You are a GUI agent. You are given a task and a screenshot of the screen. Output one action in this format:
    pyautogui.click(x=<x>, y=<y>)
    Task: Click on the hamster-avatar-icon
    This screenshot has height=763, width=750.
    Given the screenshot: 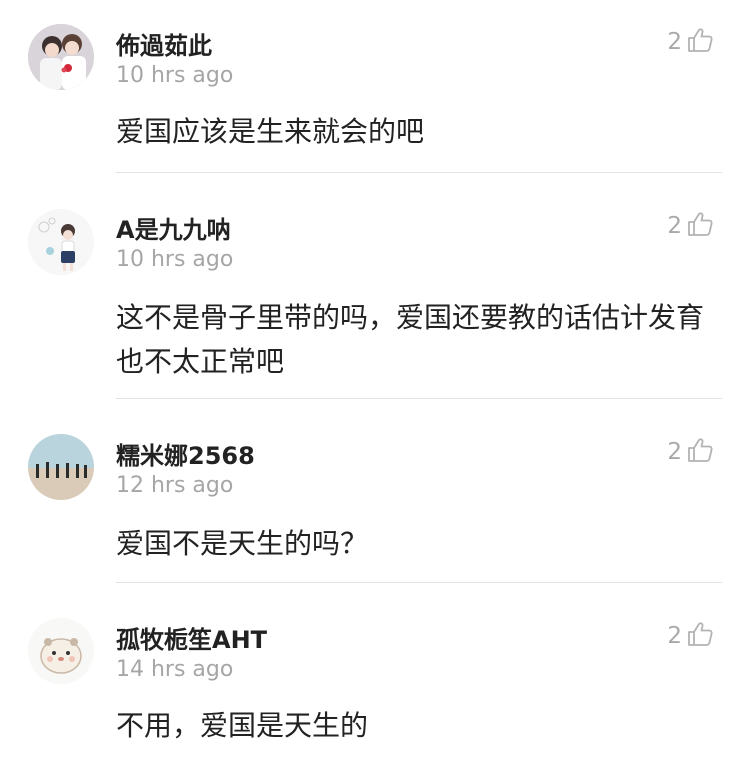 What is the action you would take?
    pyautogui.click(x=61, y=651)
    